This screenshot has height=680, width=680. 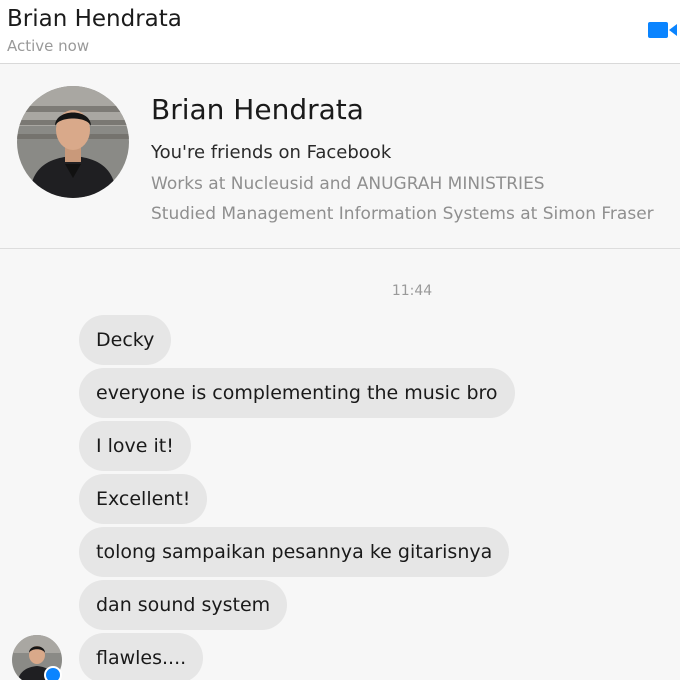 I want to click on message-timestamp: 11:44, so click(x=412, y=291).